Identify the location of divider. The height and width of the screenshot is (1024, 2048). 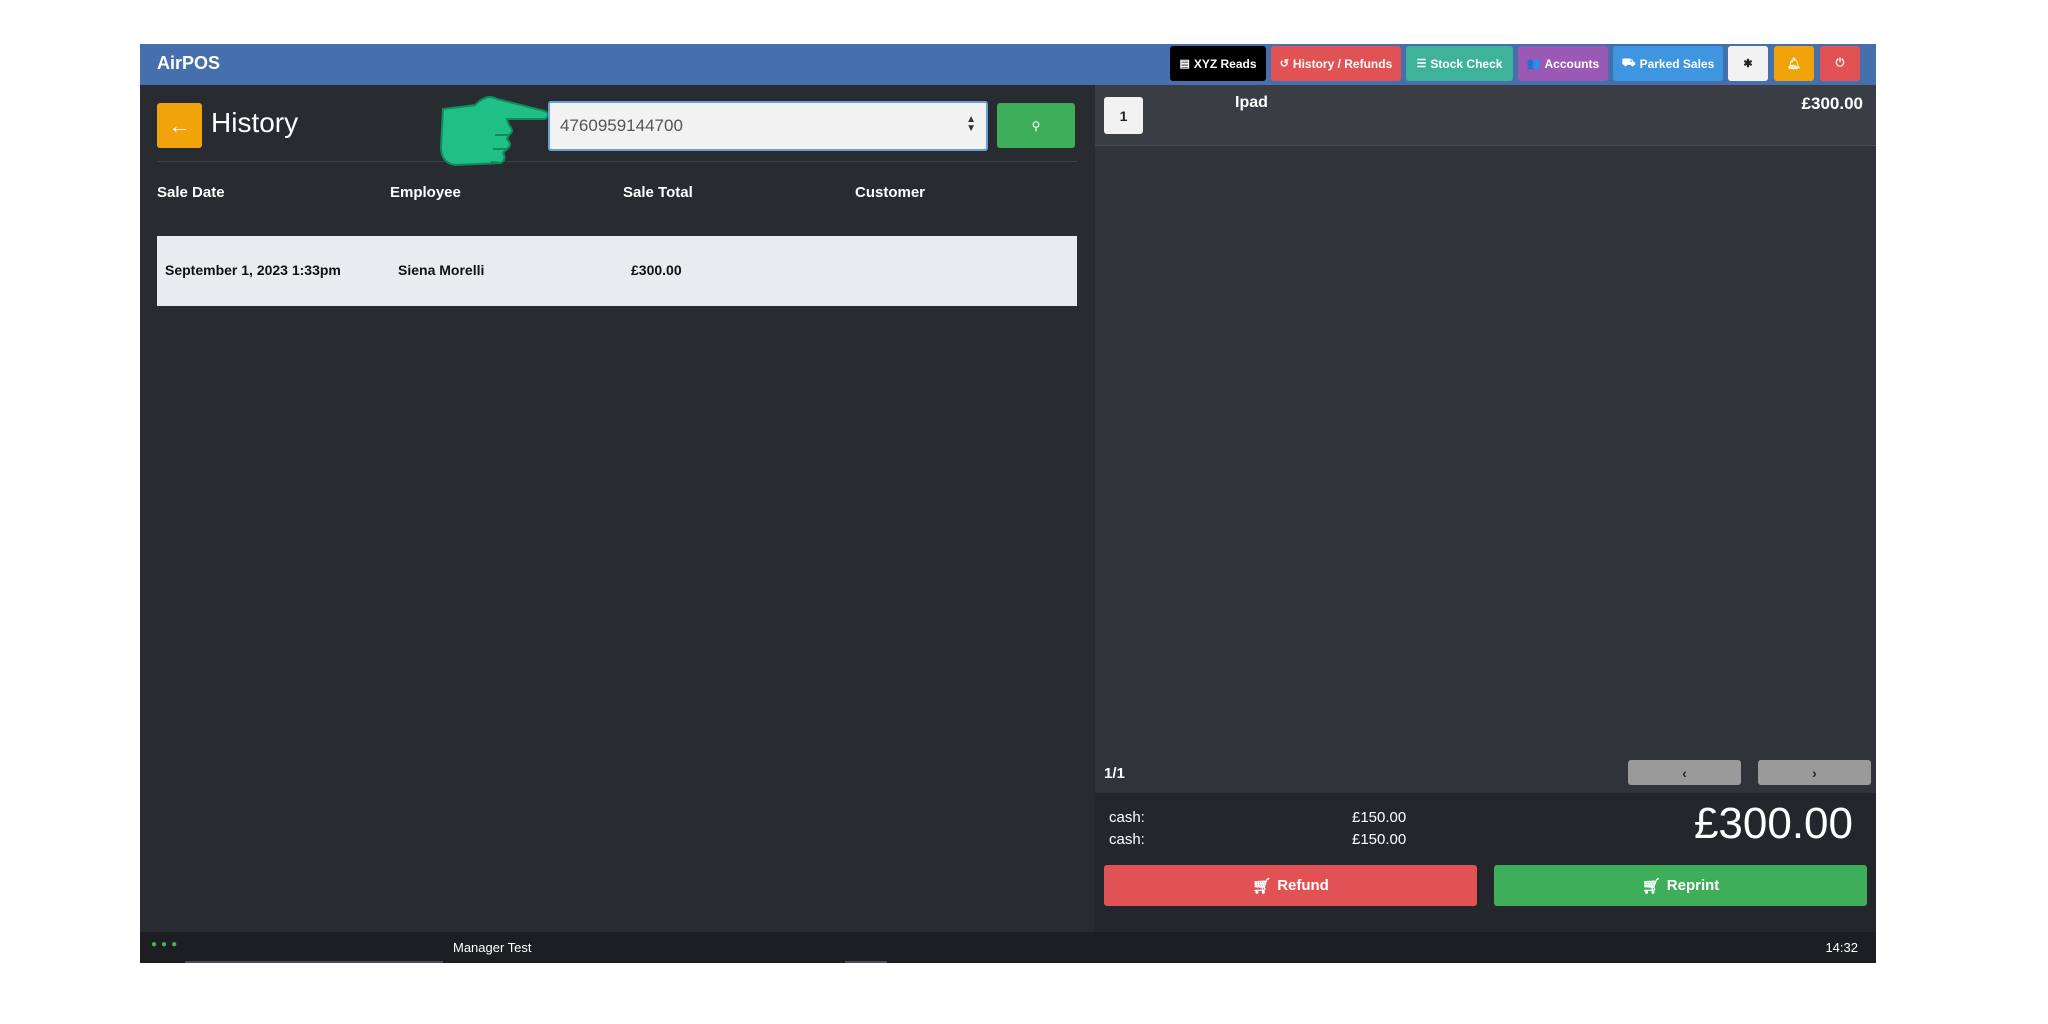
(617, 161).